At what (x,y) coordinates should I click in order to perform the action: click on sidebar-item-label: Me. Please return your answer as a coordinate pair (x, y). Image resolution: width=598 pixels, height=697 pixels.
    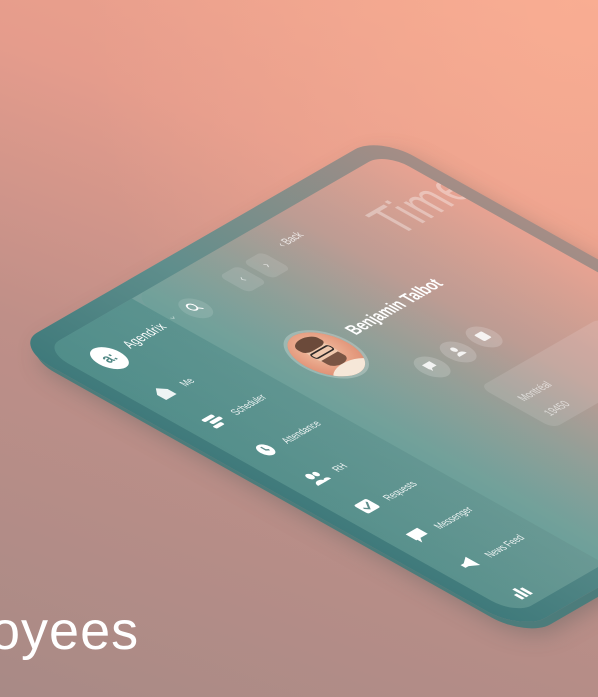
    Looking at the image, I should click on (187, 382).